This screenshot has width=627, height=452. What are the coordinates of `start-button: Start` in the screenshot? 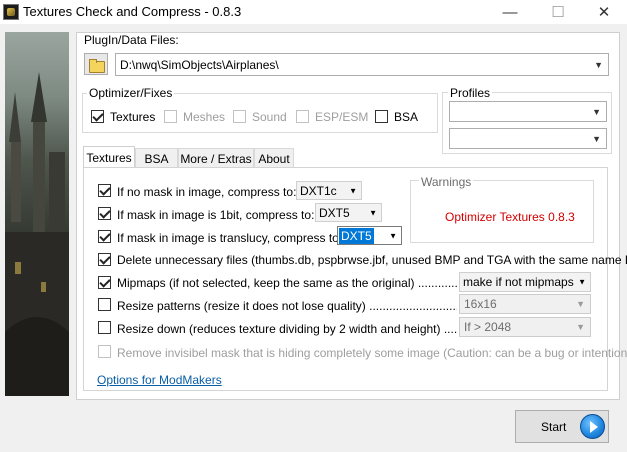 It's located at (562, 426).